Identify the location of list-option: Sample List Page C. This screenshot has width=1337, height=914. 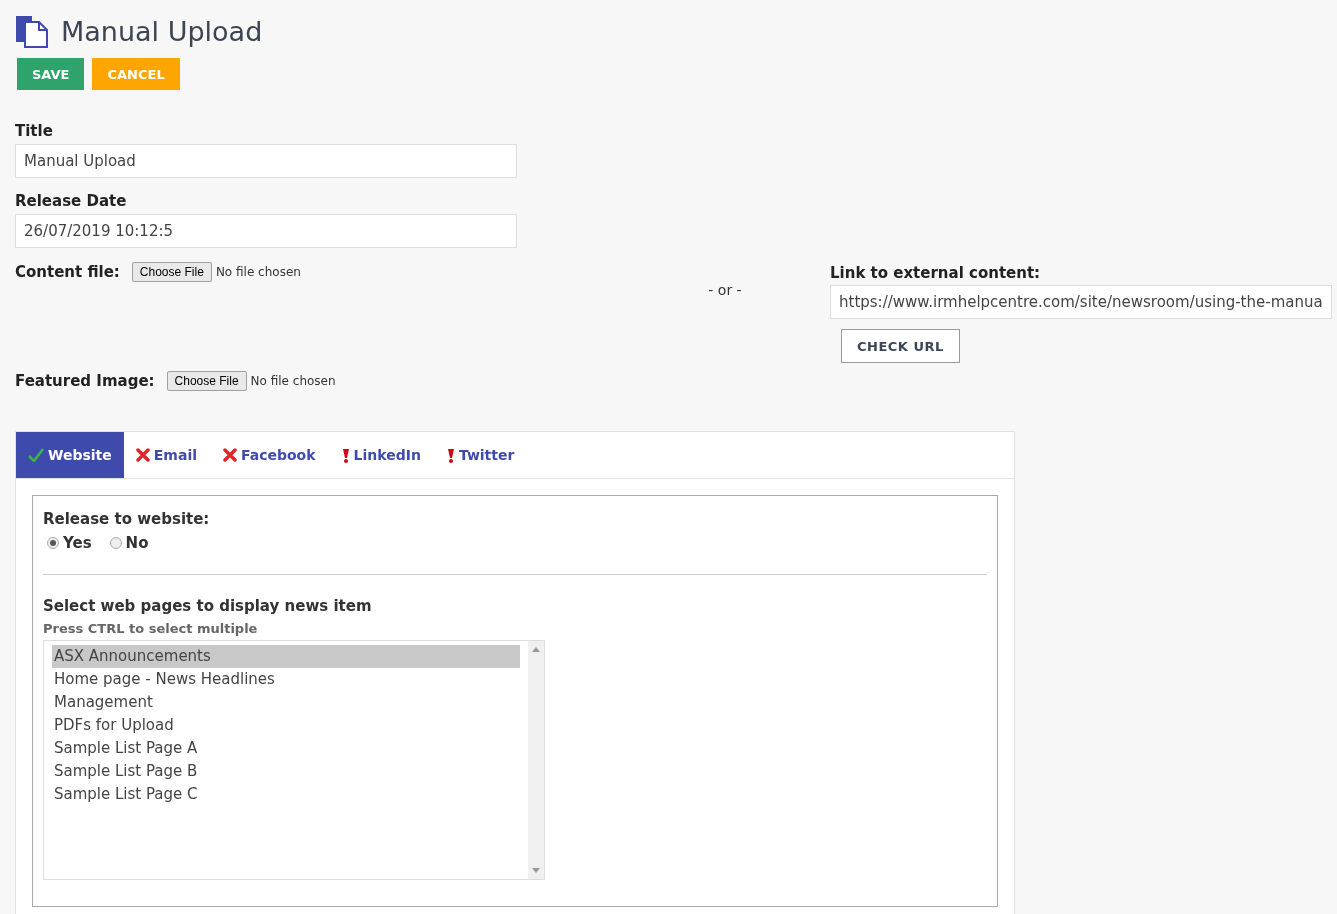
(286, 794).